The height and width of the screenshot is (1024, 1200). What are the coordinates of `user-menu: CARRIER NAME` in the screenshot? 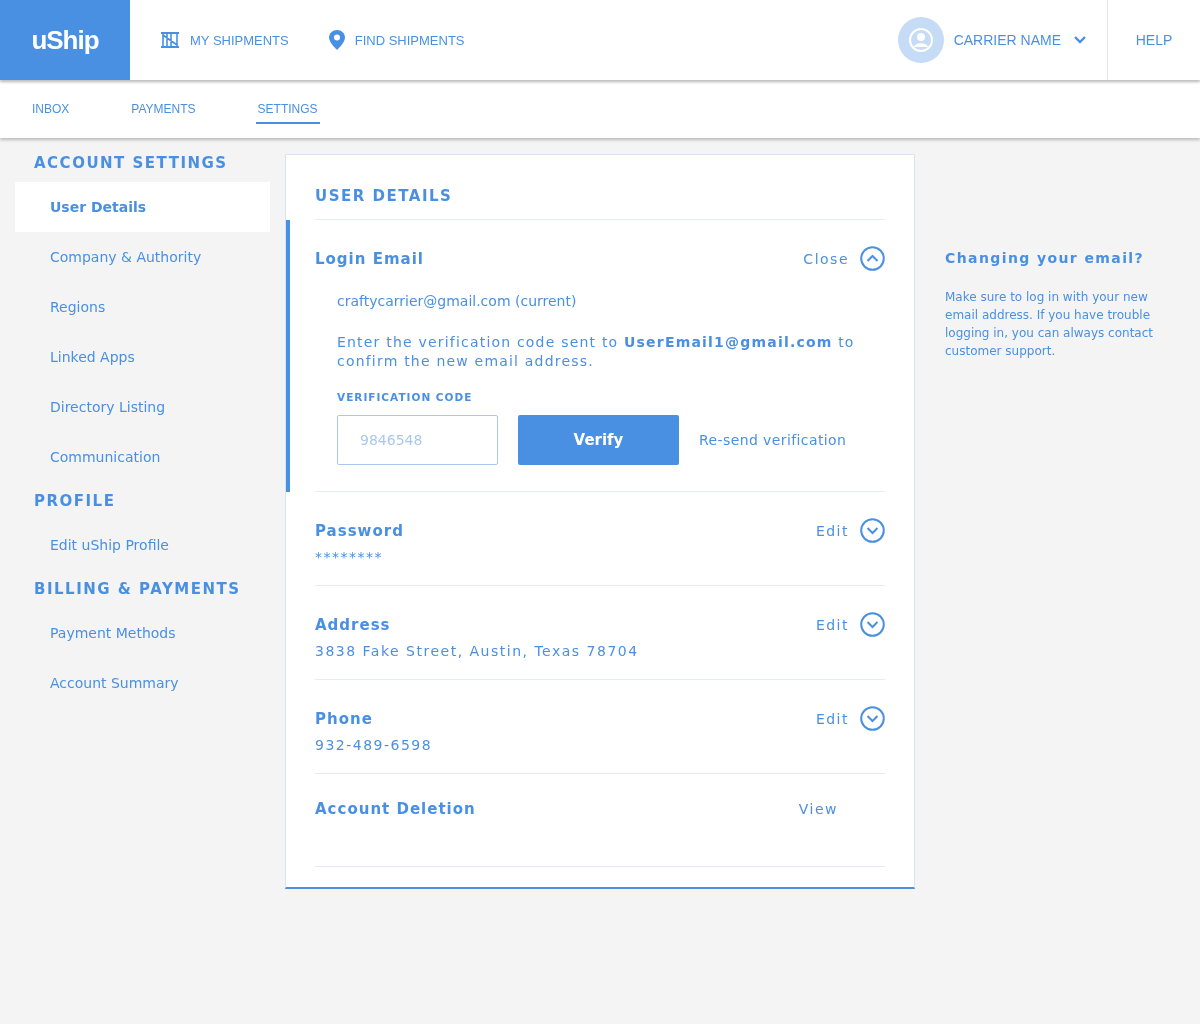 It's located at (1020, 40).